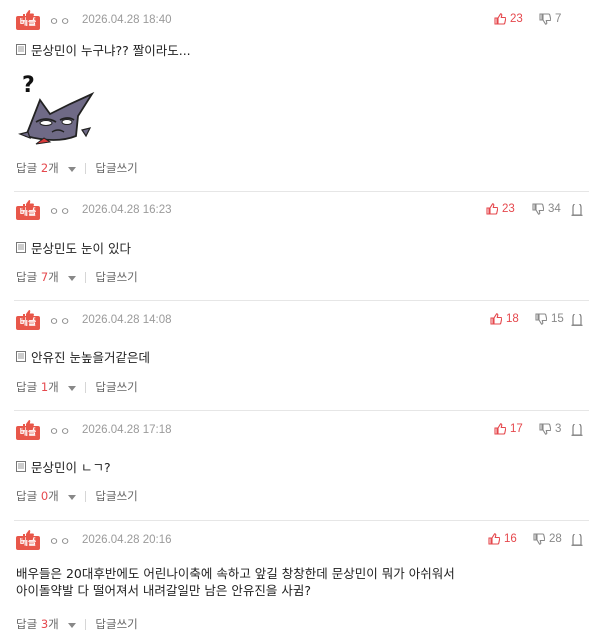 Image resolution: width=597 pixels, height=640 pixels. What do you see at coordinates (512, 319) in the screenshot?
I see `like-count: 18` at bounding box center [512, 319].